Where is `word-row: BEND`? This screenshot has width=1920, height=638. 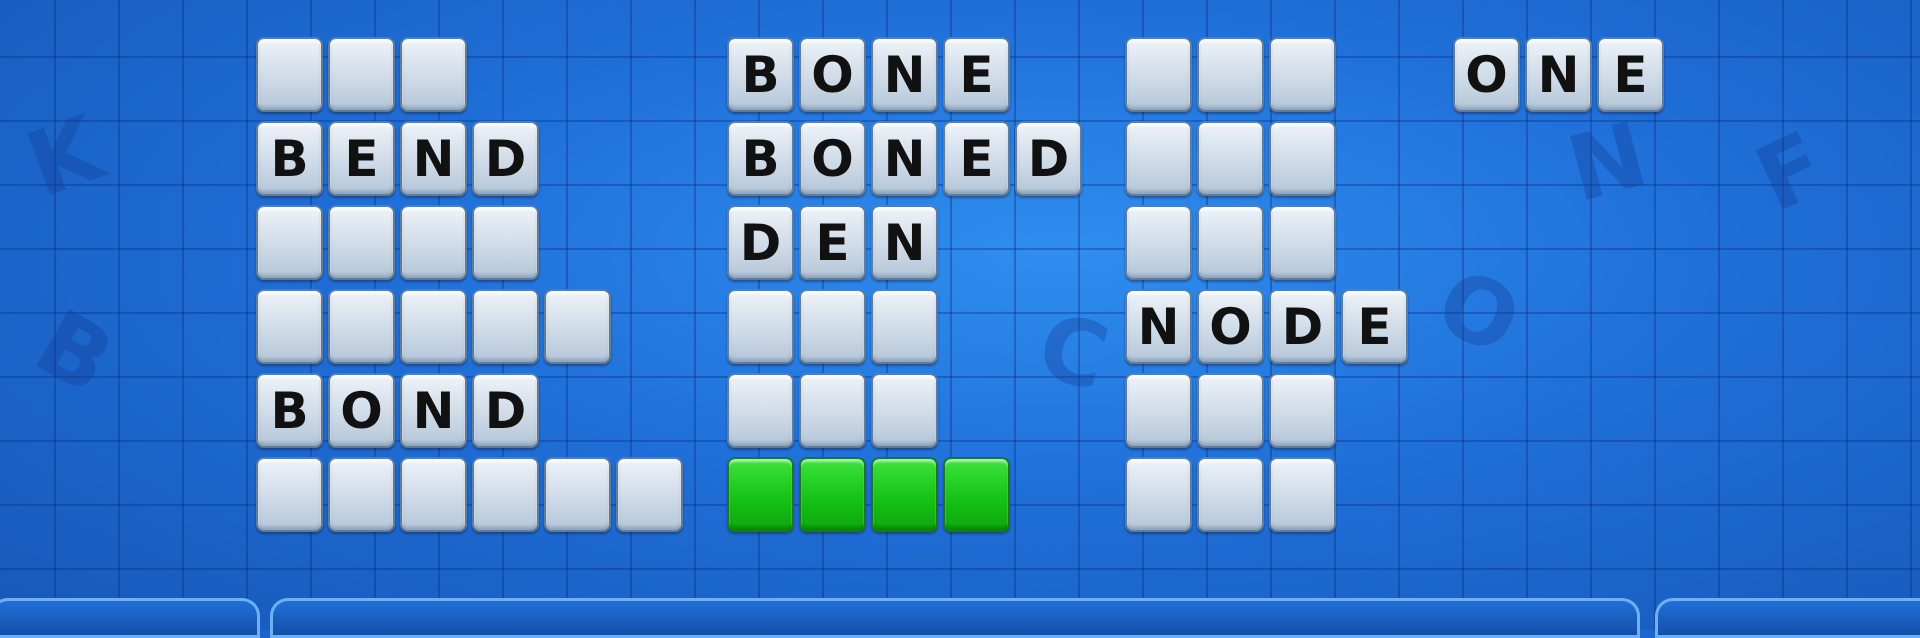 word-row: BEND is located at coordinates (472, 160).